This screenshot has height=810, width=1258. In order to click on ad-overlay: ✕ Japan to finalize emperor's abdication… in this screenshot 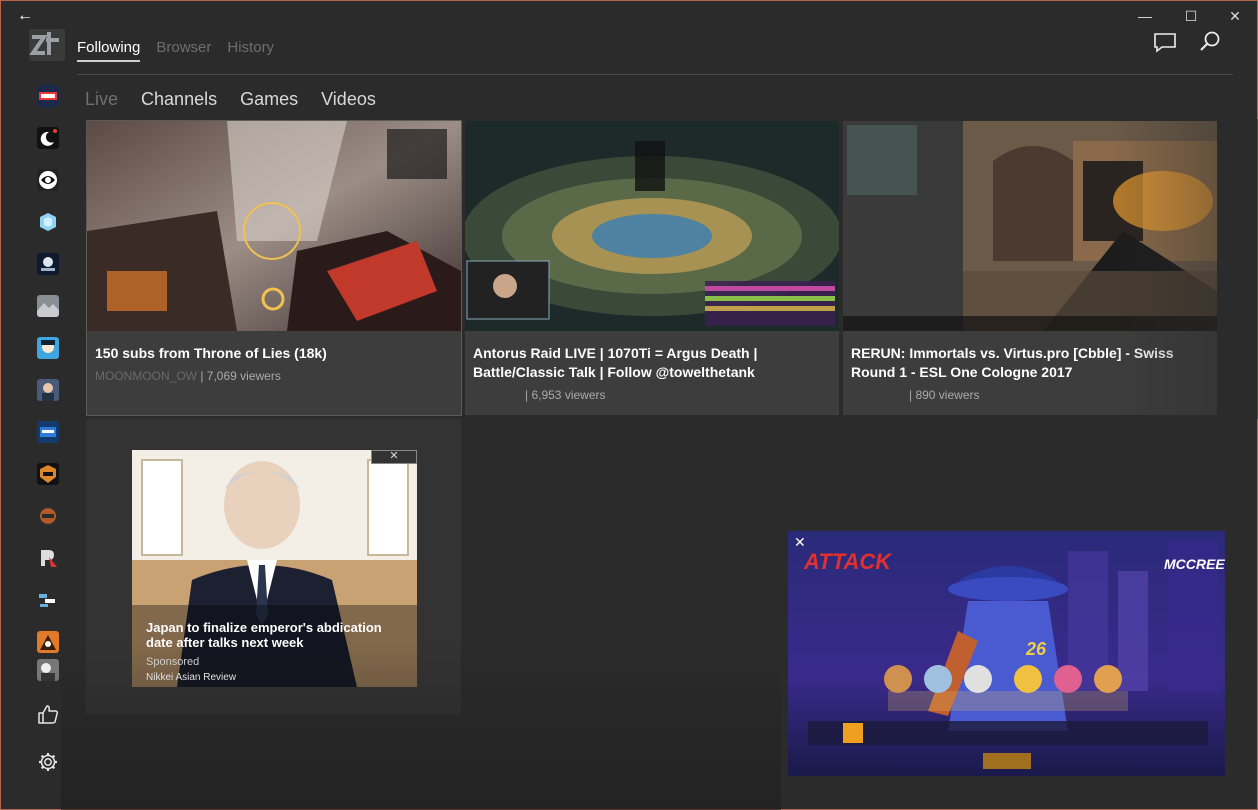, I will do `click(274, 568)`.